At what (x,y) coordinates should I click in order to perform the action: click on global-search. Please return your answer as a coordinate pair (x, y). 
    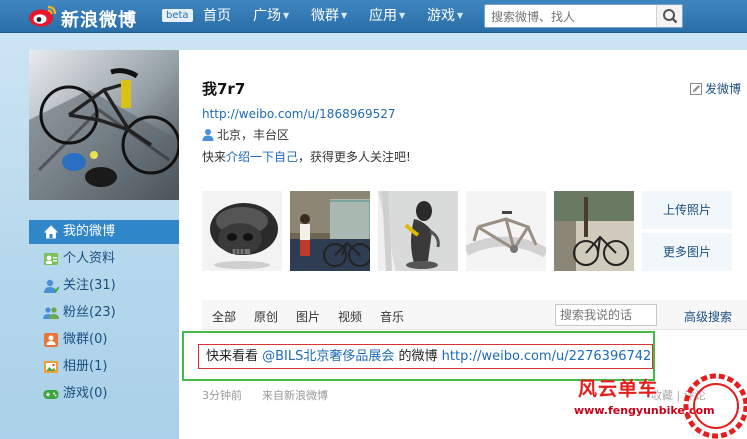
    Looking at the image, I should click on (583, 16).